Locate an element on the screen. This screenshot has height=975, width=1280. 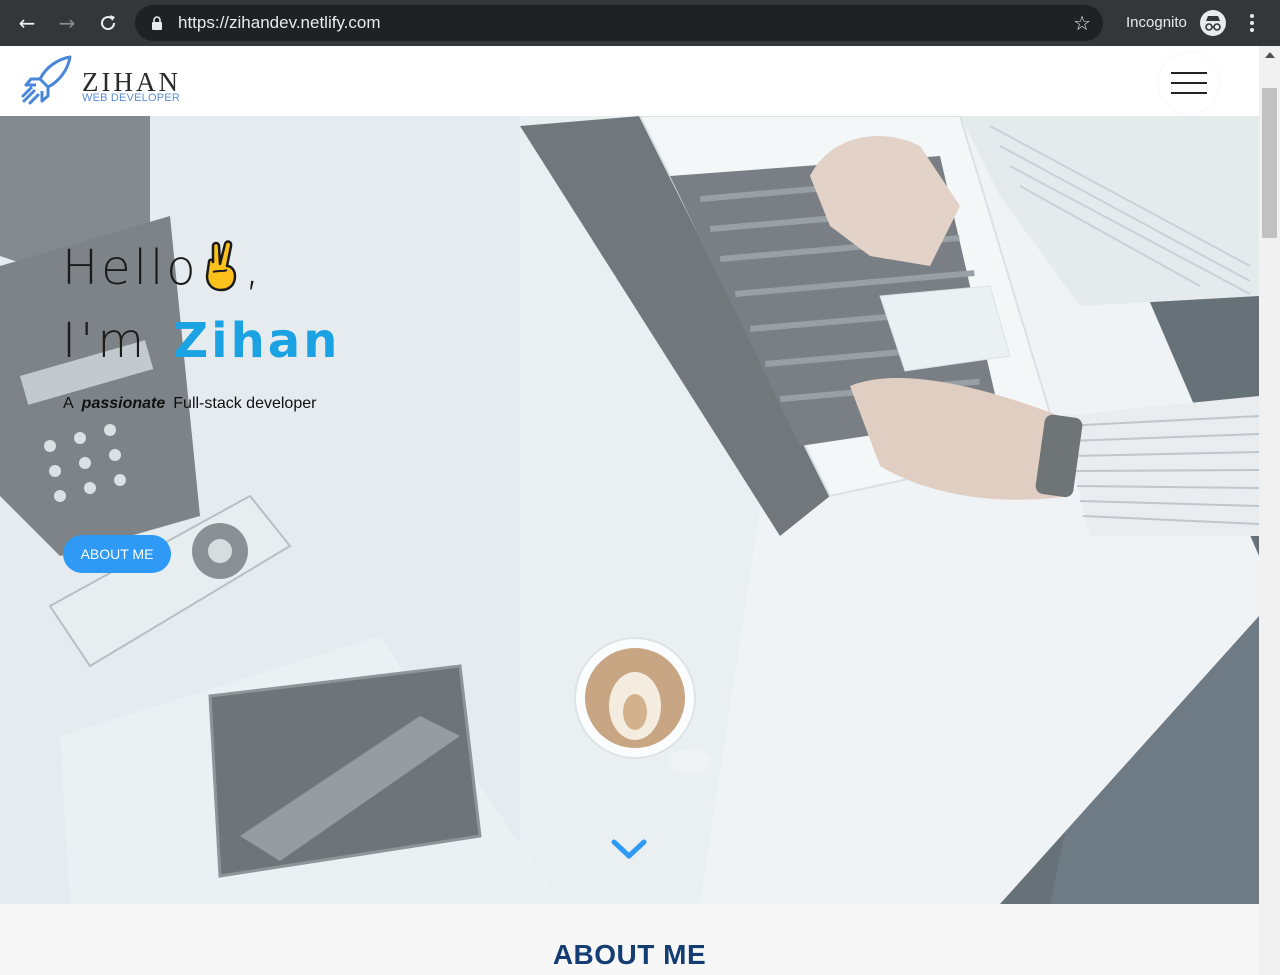
hero-hello: Hello , is located at coordinates (162, 268).